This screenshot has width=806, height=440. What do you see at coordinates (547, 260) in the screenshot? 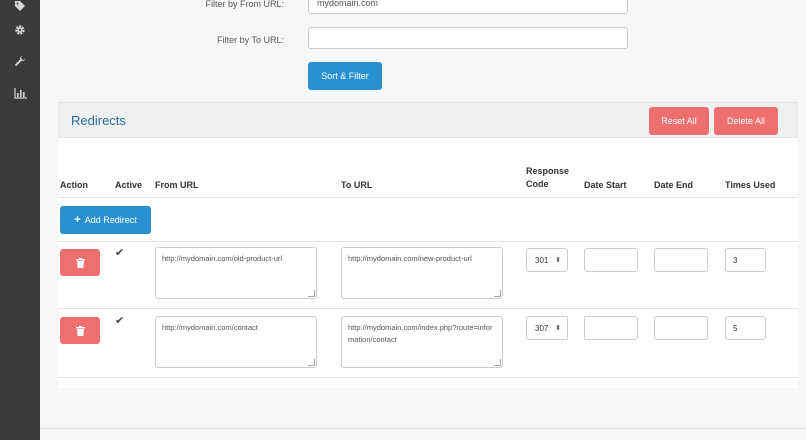
I see `response-code-select: 301 ⬍` at bounding box center [547, 260].